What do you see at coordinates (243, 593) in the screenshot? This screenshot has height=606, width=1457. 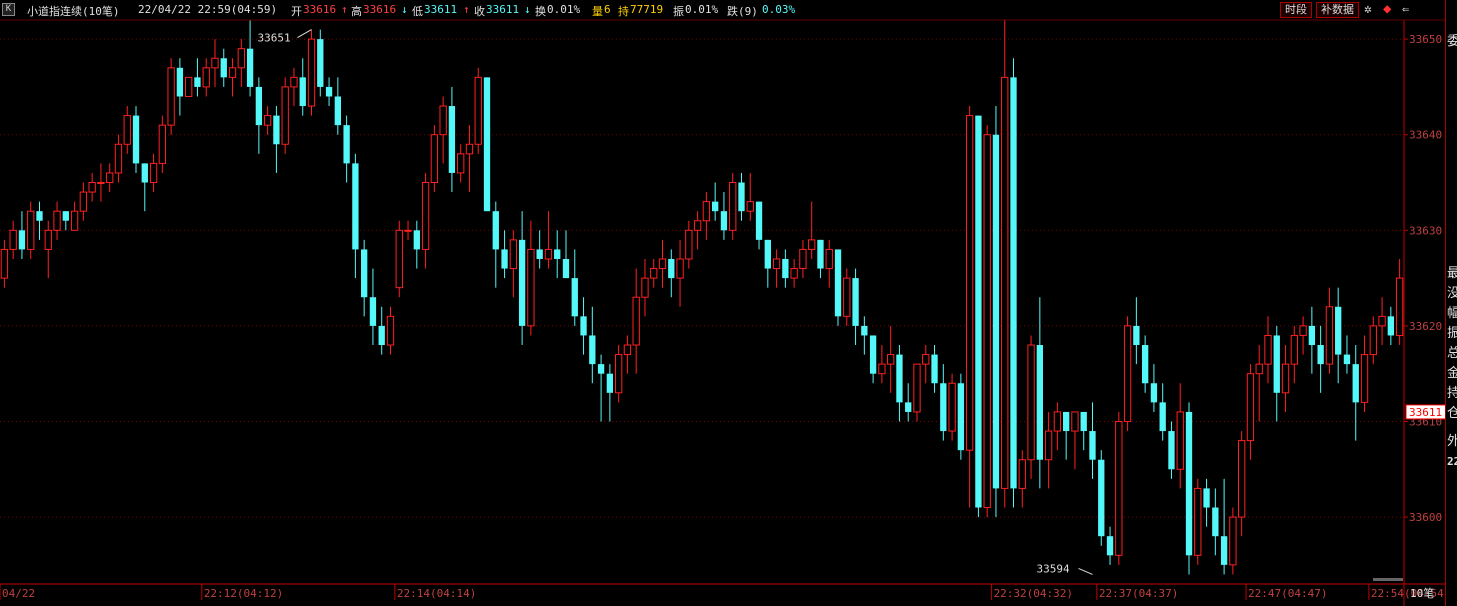 I see `x-tick-label: 22:12(04:12)` at bounding box center [243, 593].